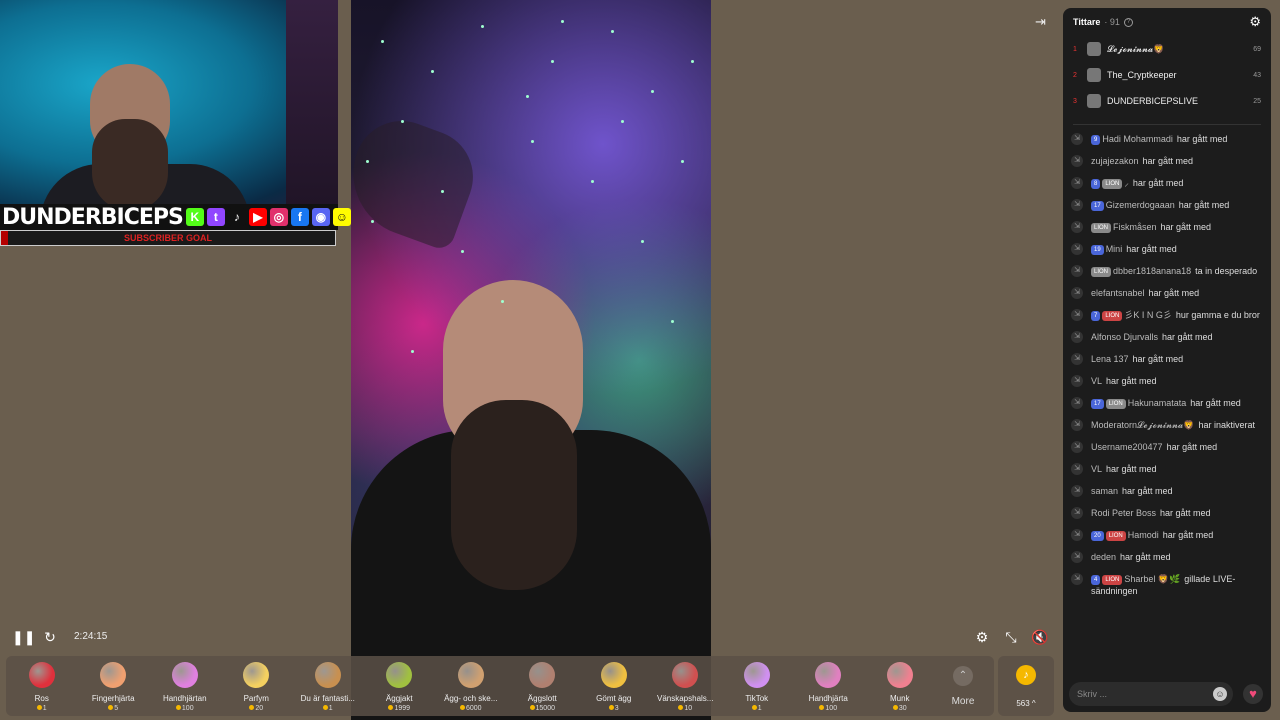 The height and width of the screenshot is (720, 1280). Describe the element at coordinates (1167, 22) in the screenshot. I see `panel-header: Tittare · 91 ? ⚙` at that location.